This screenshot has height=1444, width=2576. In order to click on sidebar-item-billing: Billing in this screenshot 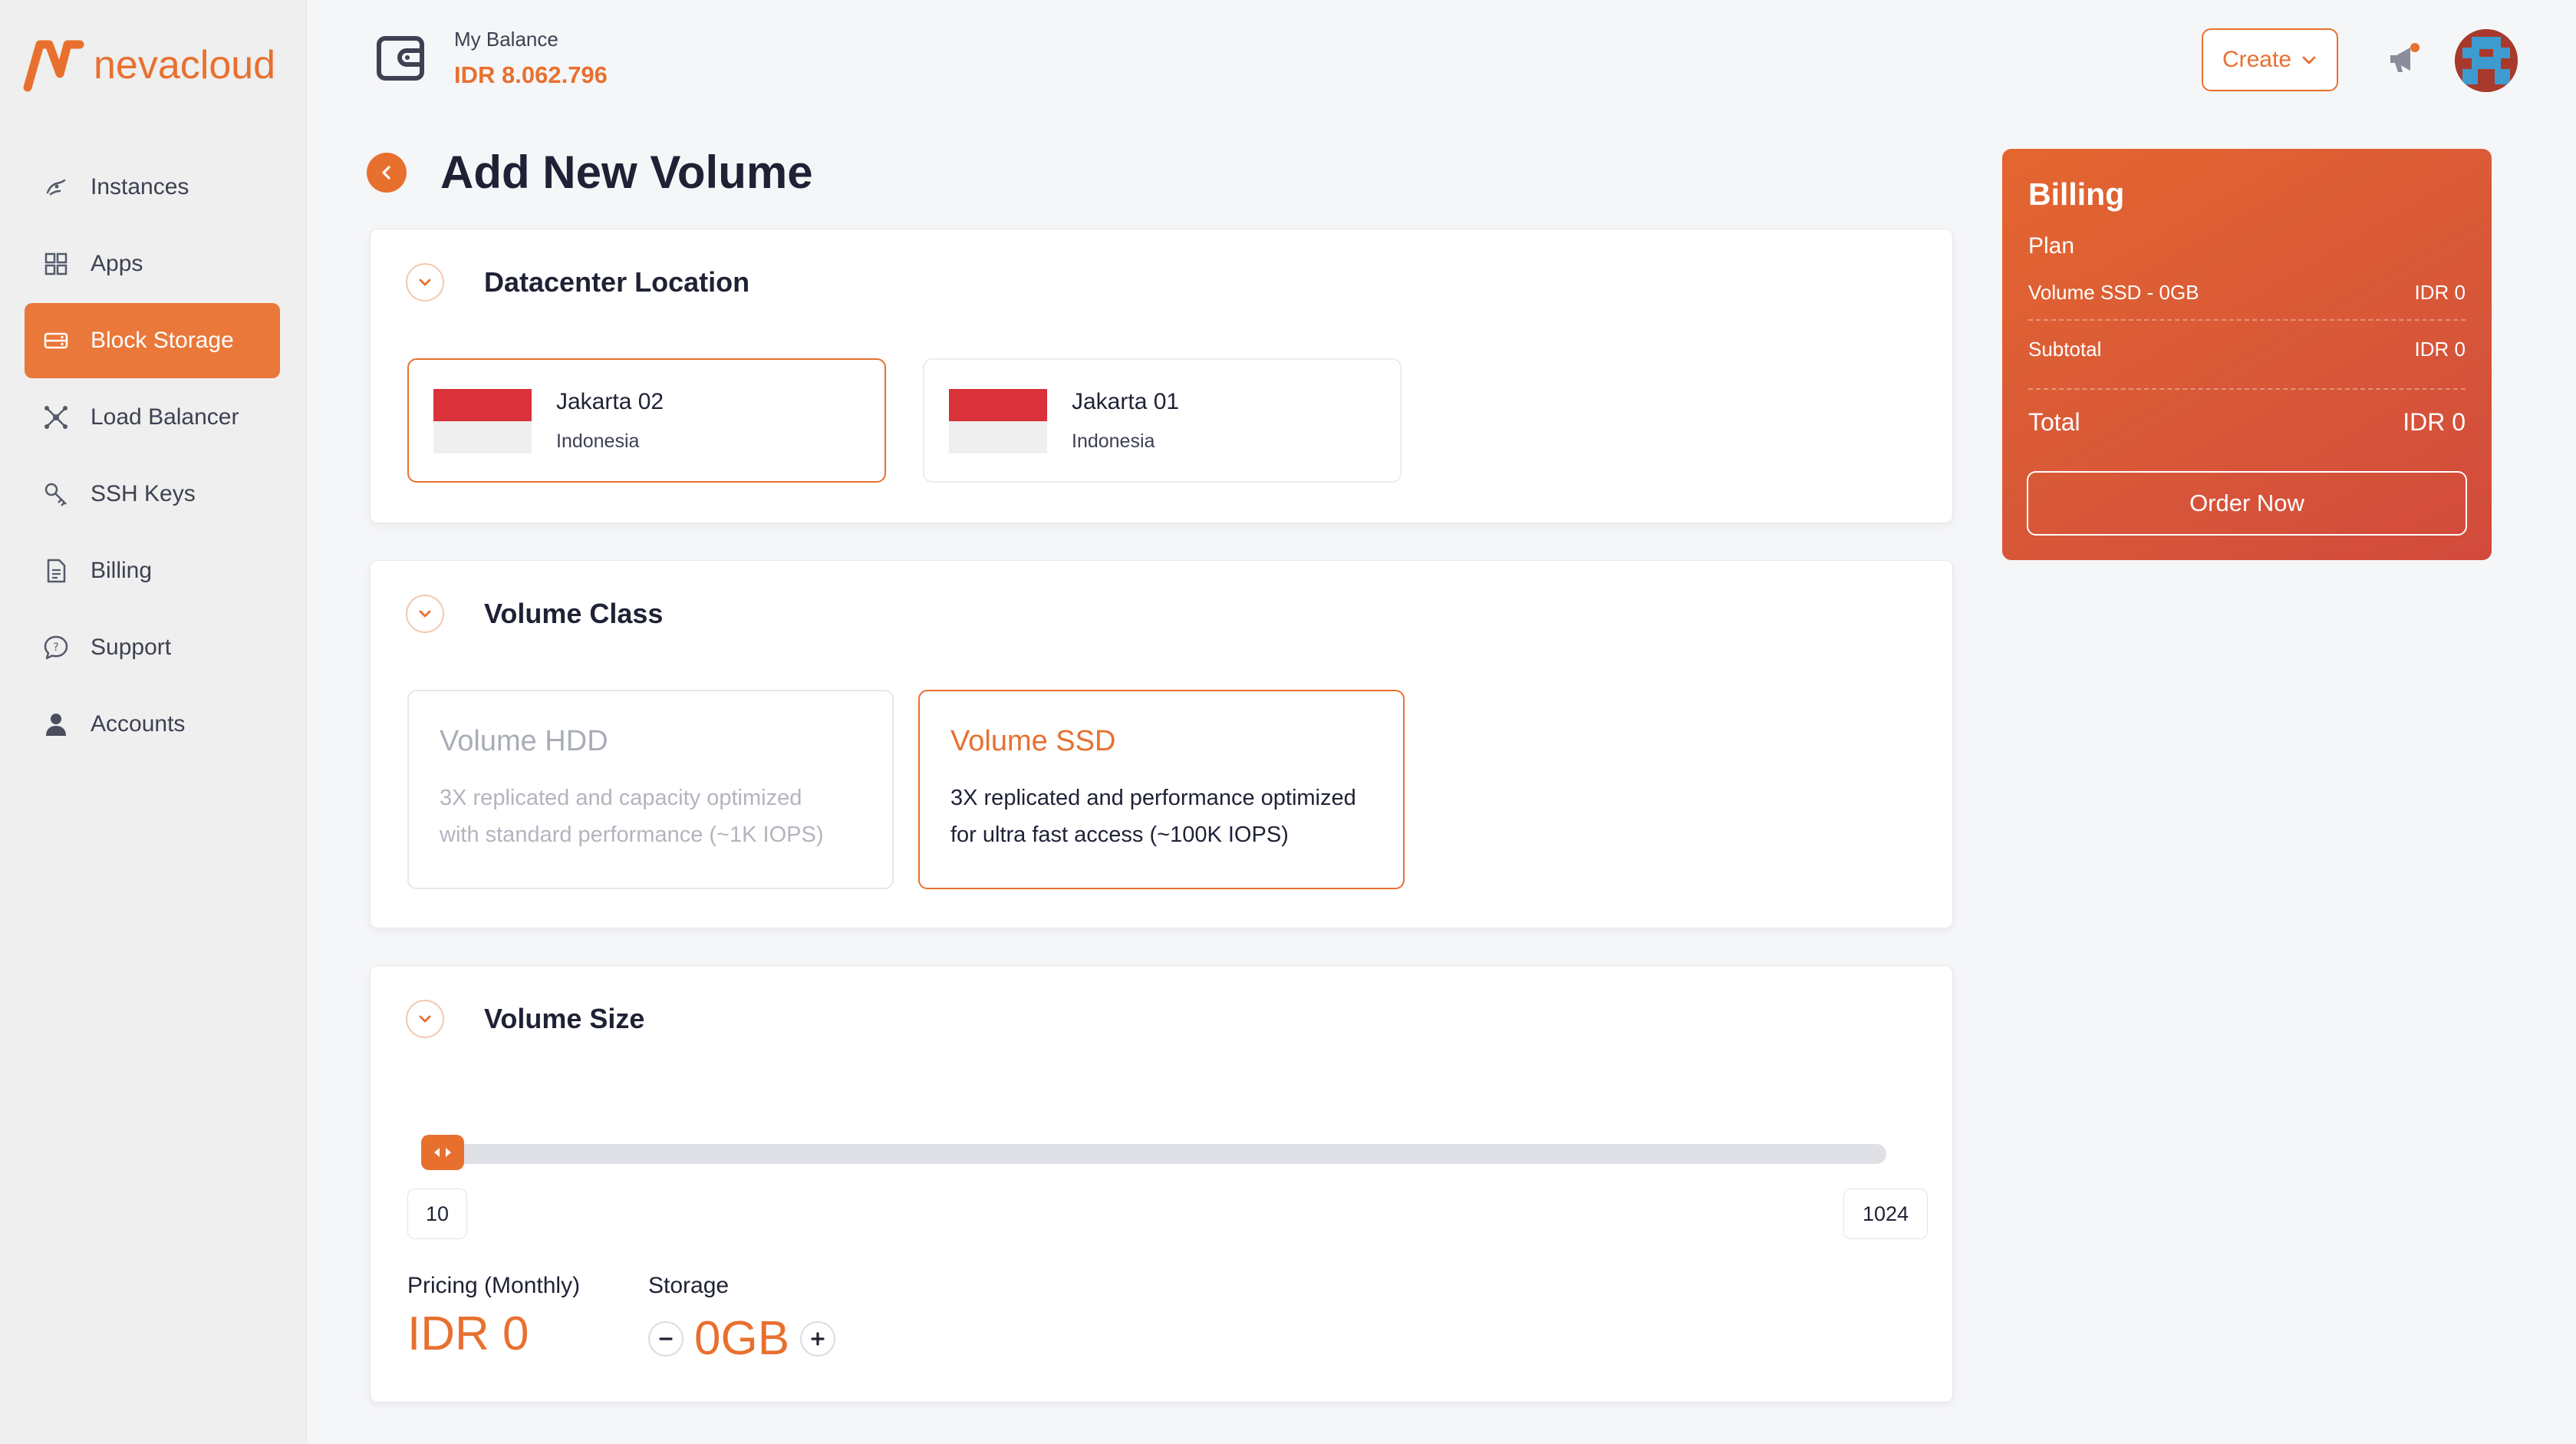, I will do `click(152, 571)`.